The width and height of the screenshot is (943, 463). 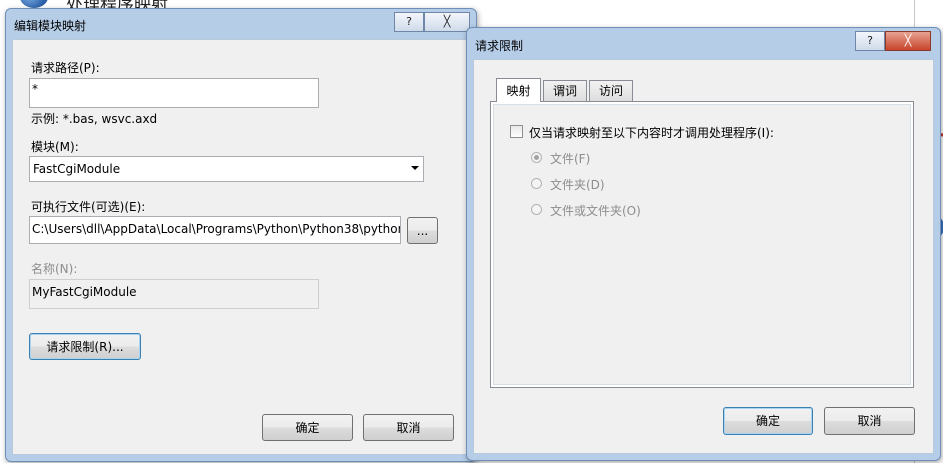 What do you see at coordinates (34, 4) in the screenshot?
I see `globe-icon` at bounding box center [34, 4].